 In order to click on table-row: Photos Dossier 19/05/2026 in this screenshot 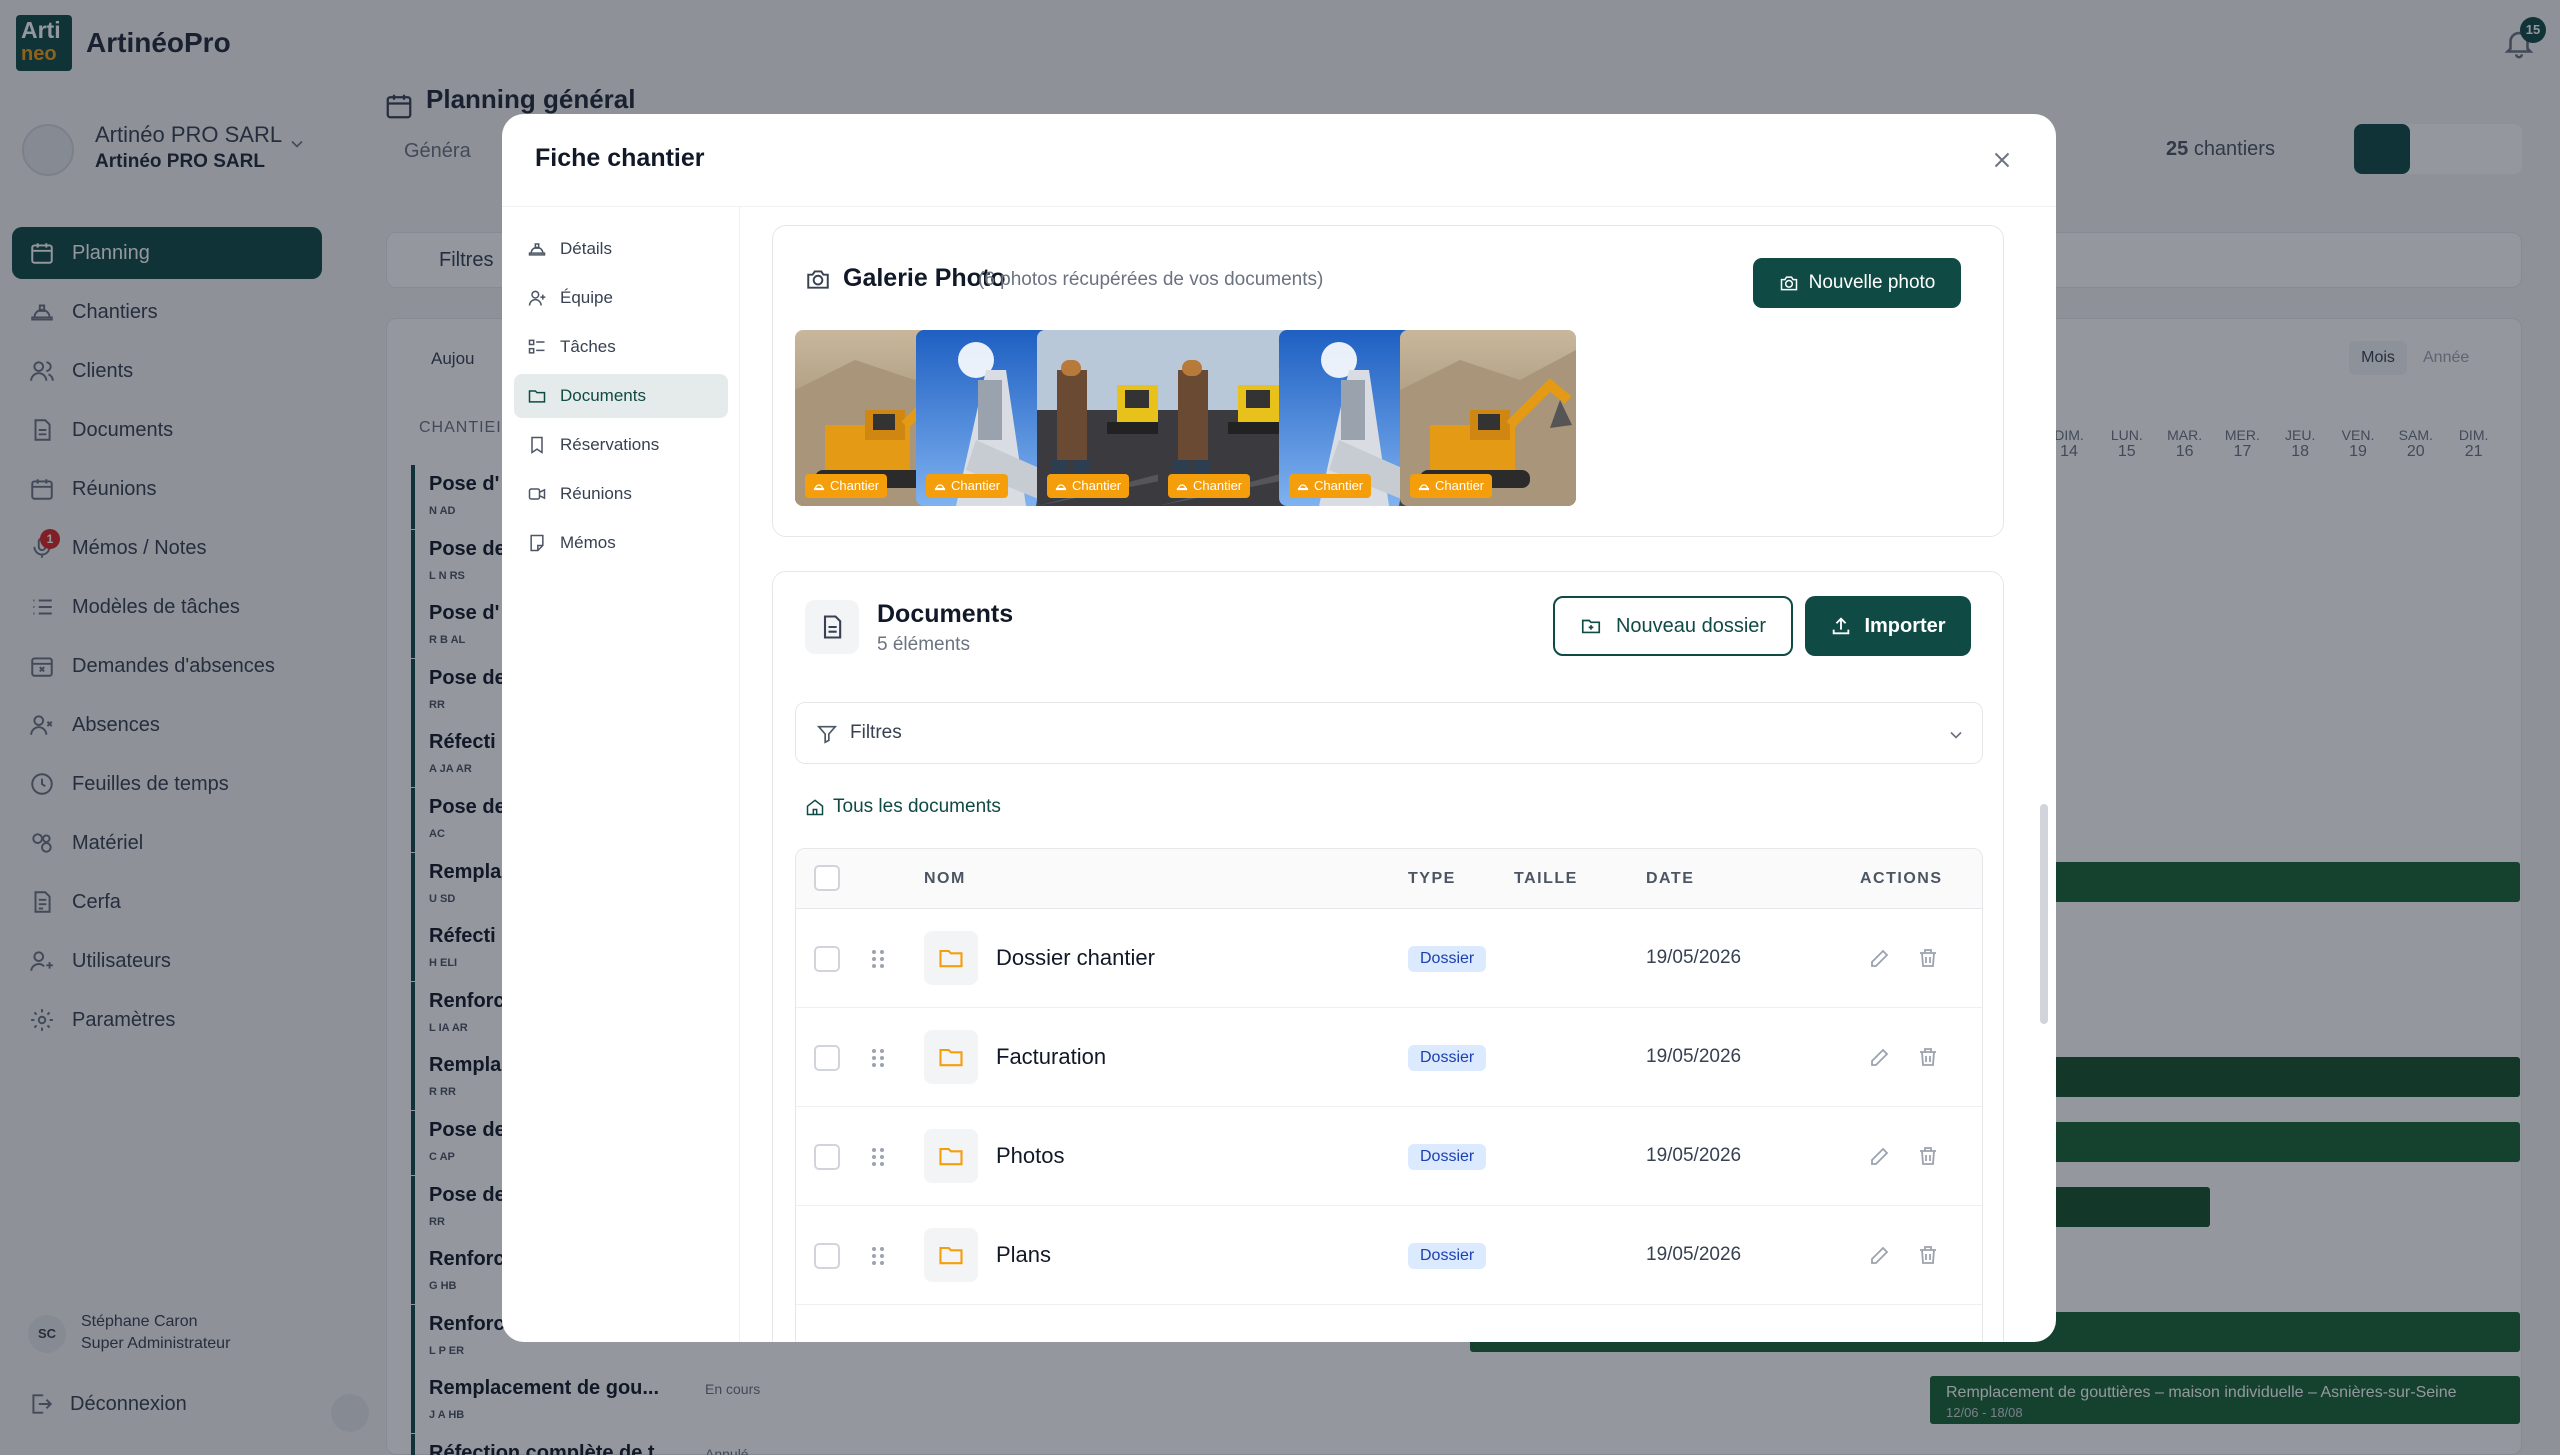, I will do `click(1389, 1156)`.